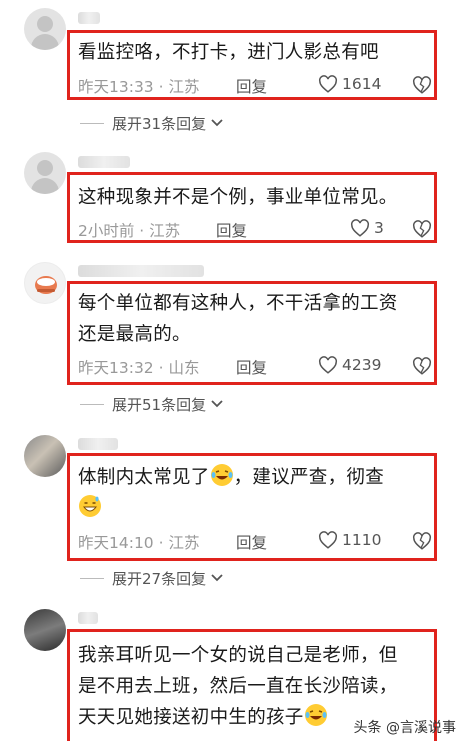 This screenshot has width=466, height=741. I want to click on bowl-avatar-icon, so click(46, 285).